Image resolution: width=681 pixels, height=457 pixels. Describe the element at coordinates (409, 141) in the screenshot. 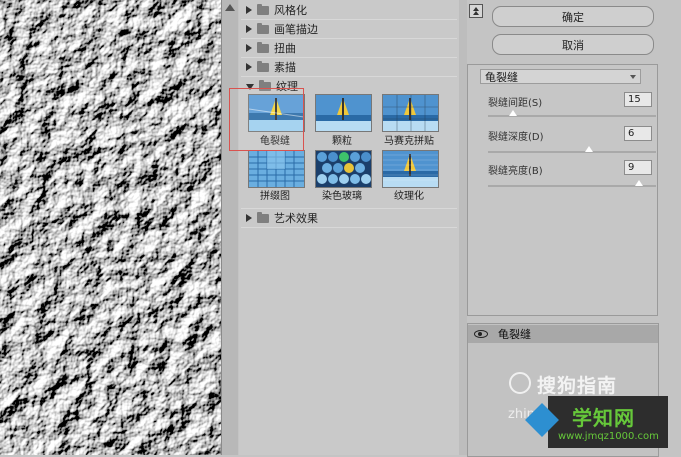

I see `thumbnail-label: 马赛克拼贴` at that location.